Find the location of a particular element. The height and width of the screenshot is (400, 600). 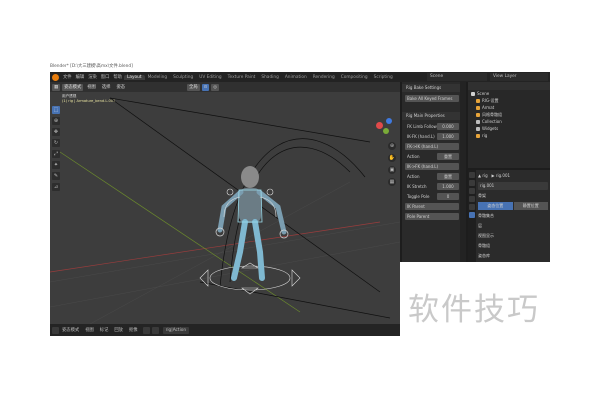

fk-limb-follow-field: 0.000 is located at coordinates (448, 126).